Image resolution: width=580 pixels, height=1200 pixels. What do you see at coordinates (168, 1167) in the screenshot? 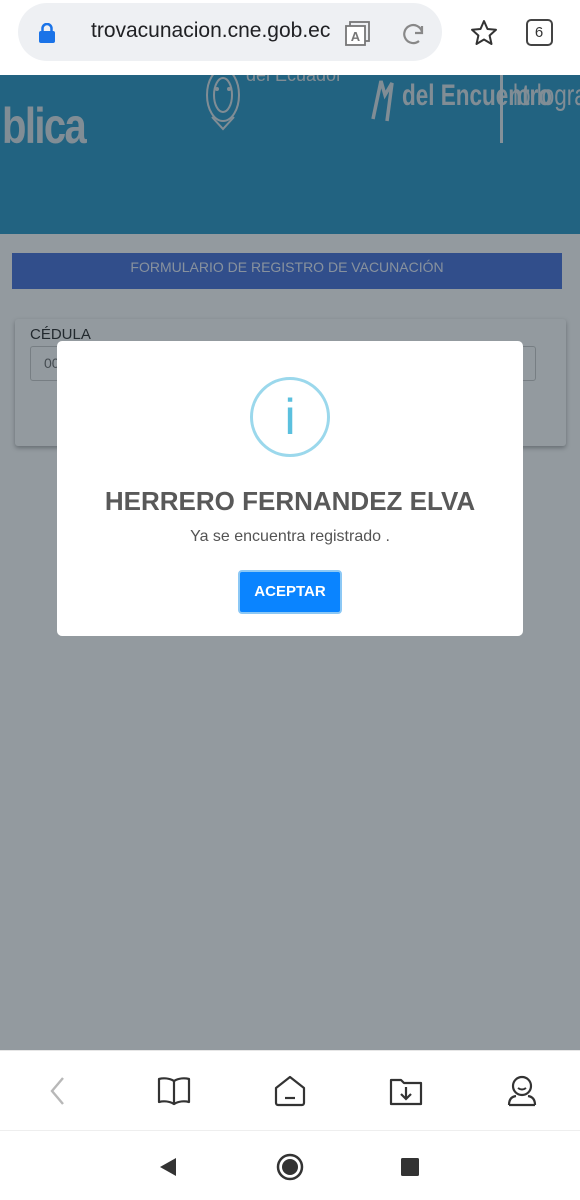
I see `nav-back-icon` at bounding box center [168, 1167].